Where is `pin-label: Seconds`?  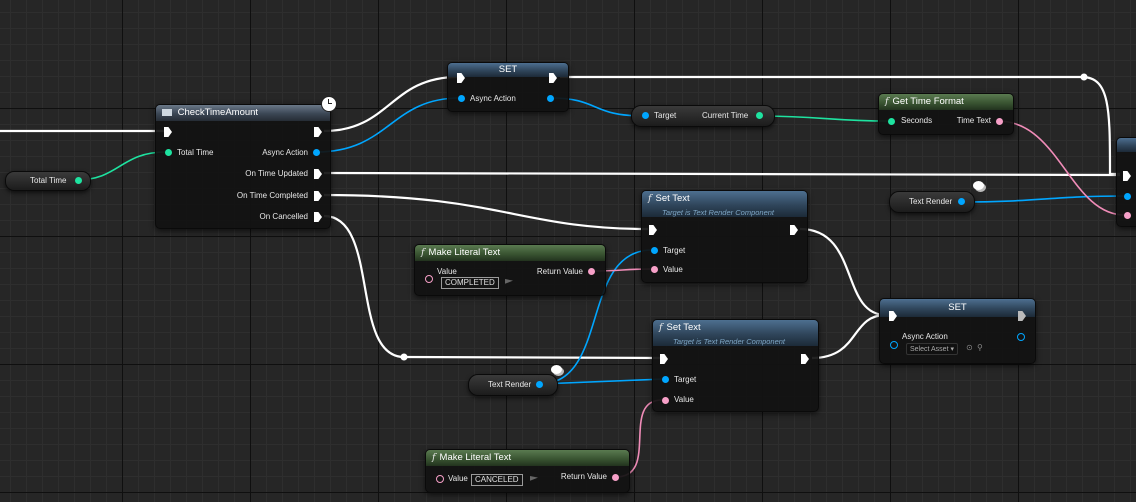 pin-label: Seconds is located at coordinates (917, 120).